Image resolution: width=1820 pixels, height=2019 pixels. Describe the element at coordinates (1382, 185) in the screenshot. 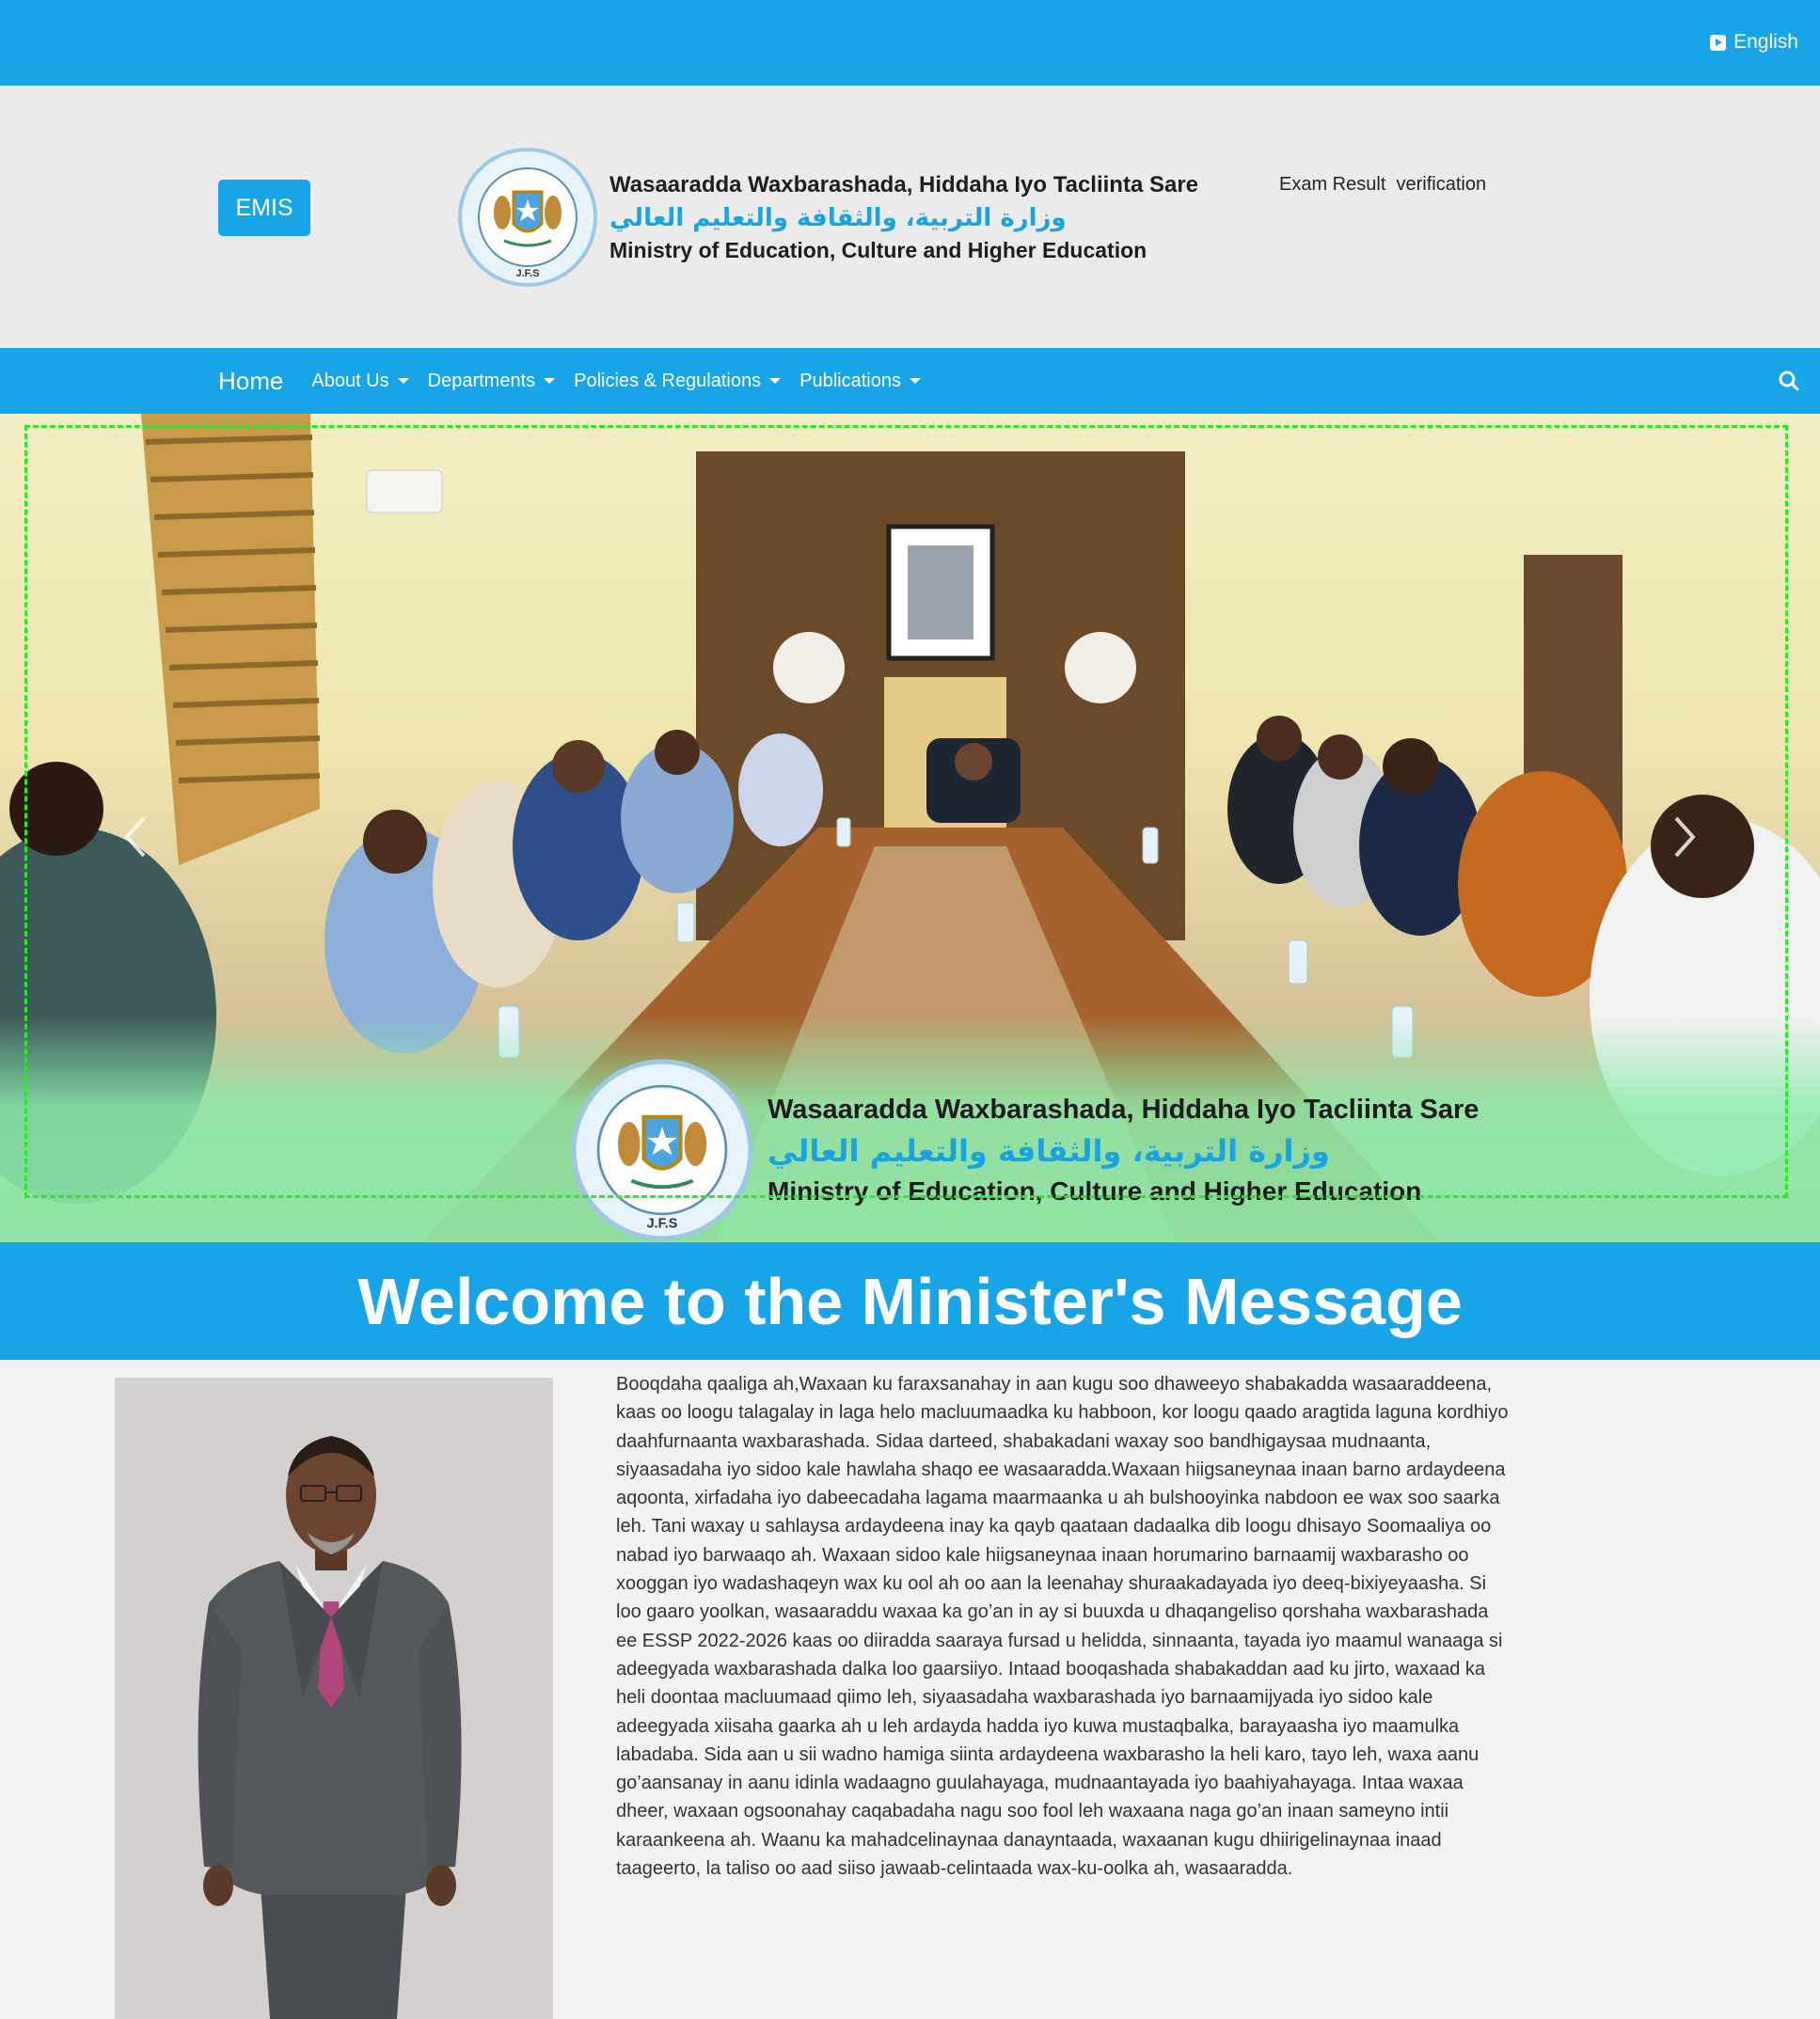

I see `exam-result-link: Exam Result verification` at that location.